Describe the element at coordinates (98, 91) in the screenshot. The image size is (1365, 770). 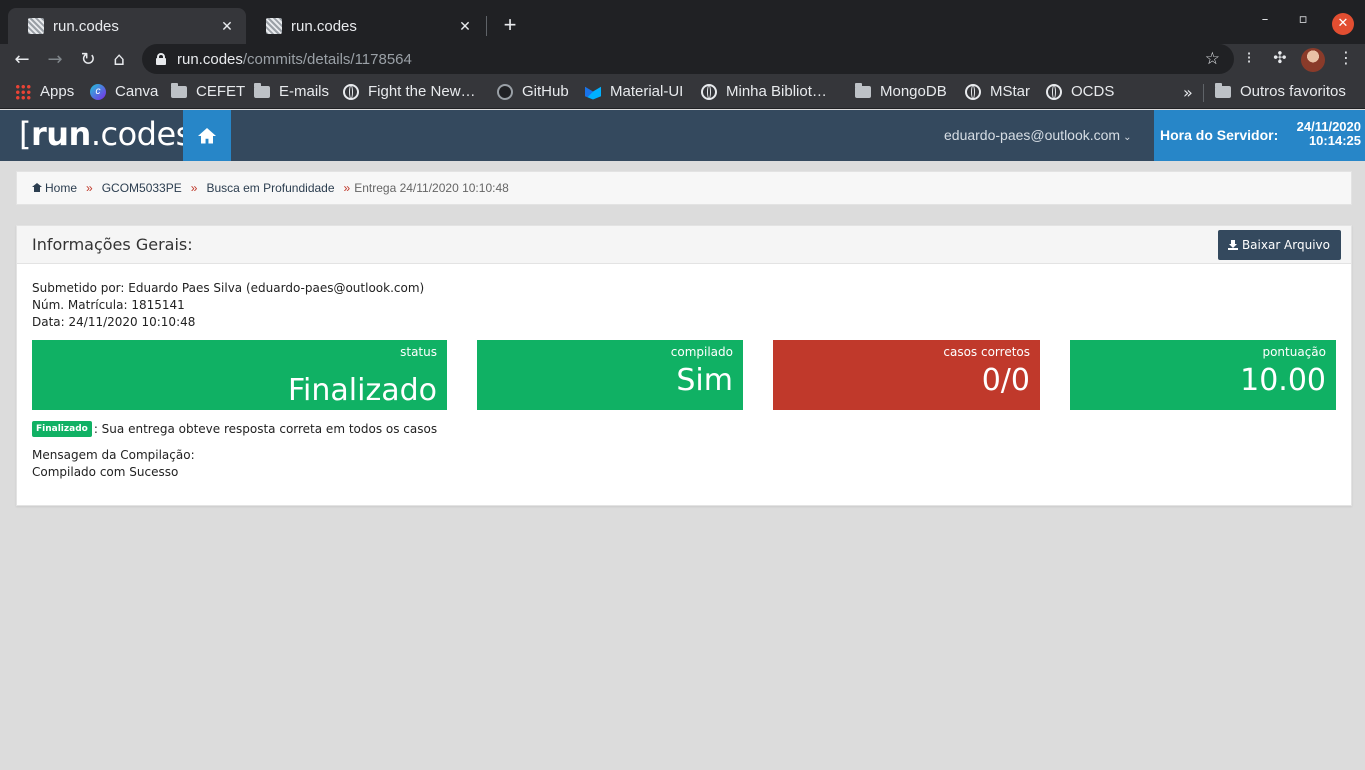
I see `canva-icon: c` at that location.